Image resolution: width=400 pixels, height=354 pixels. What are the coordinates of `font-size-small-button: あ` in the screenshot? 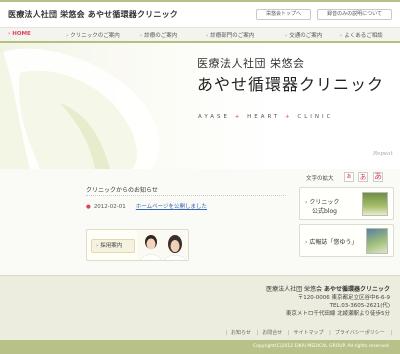 It's located at (349, 177).